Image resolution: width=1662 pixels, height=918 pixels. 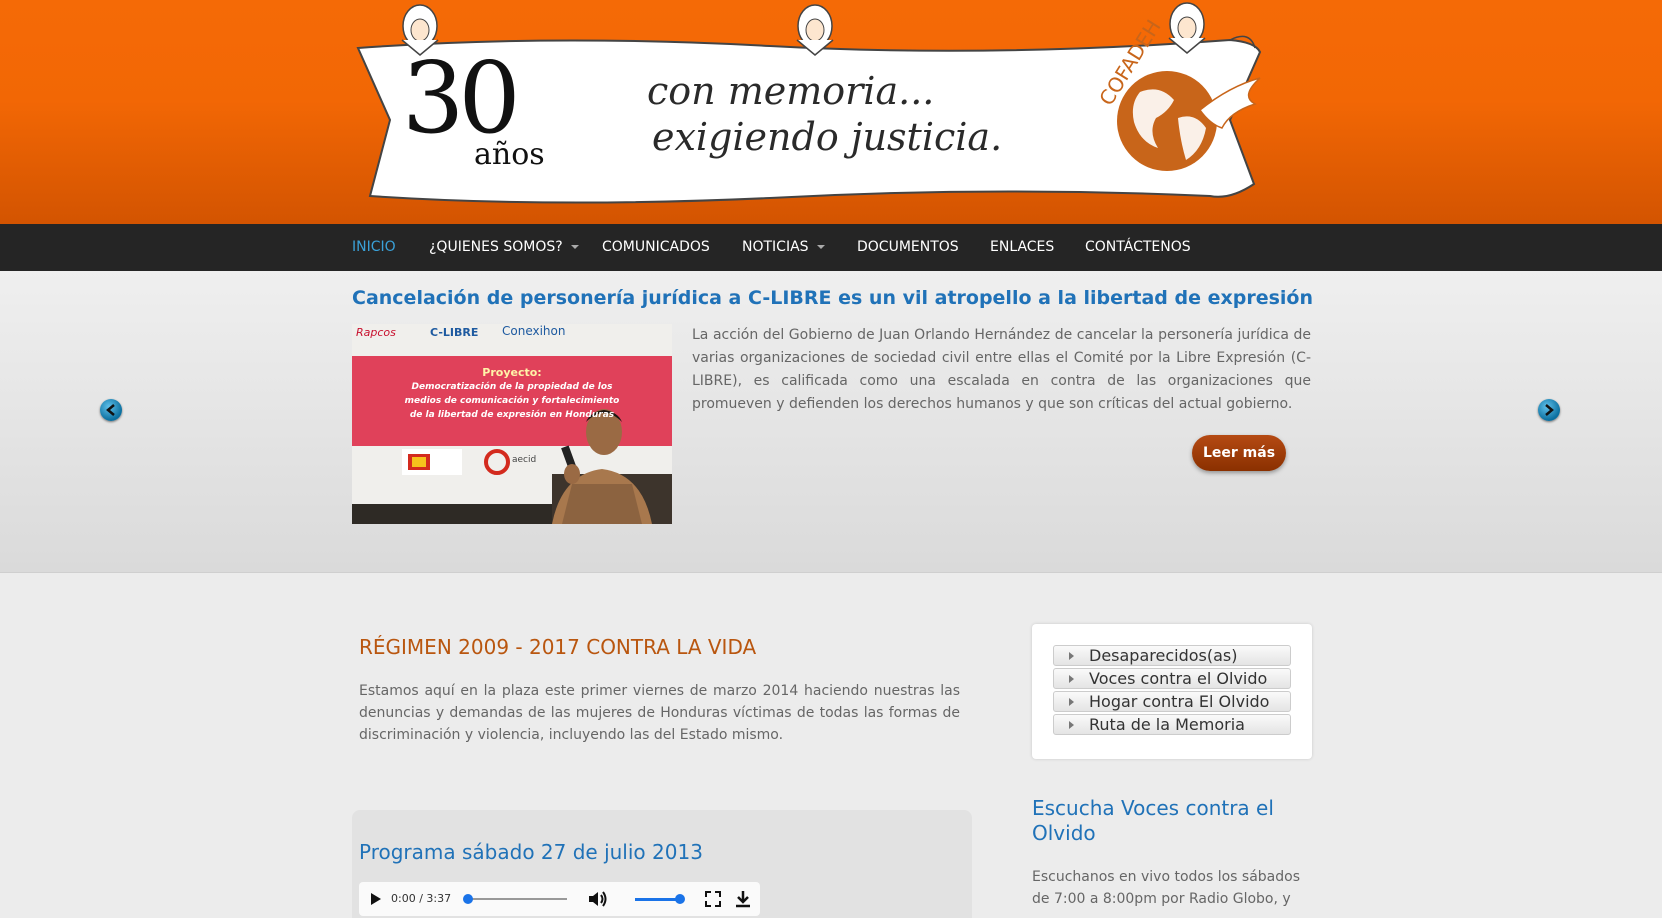 What do you see at coordinates (598, 899) in the screenshot?
I see `volume-icon` at bounding box center [598, 899].